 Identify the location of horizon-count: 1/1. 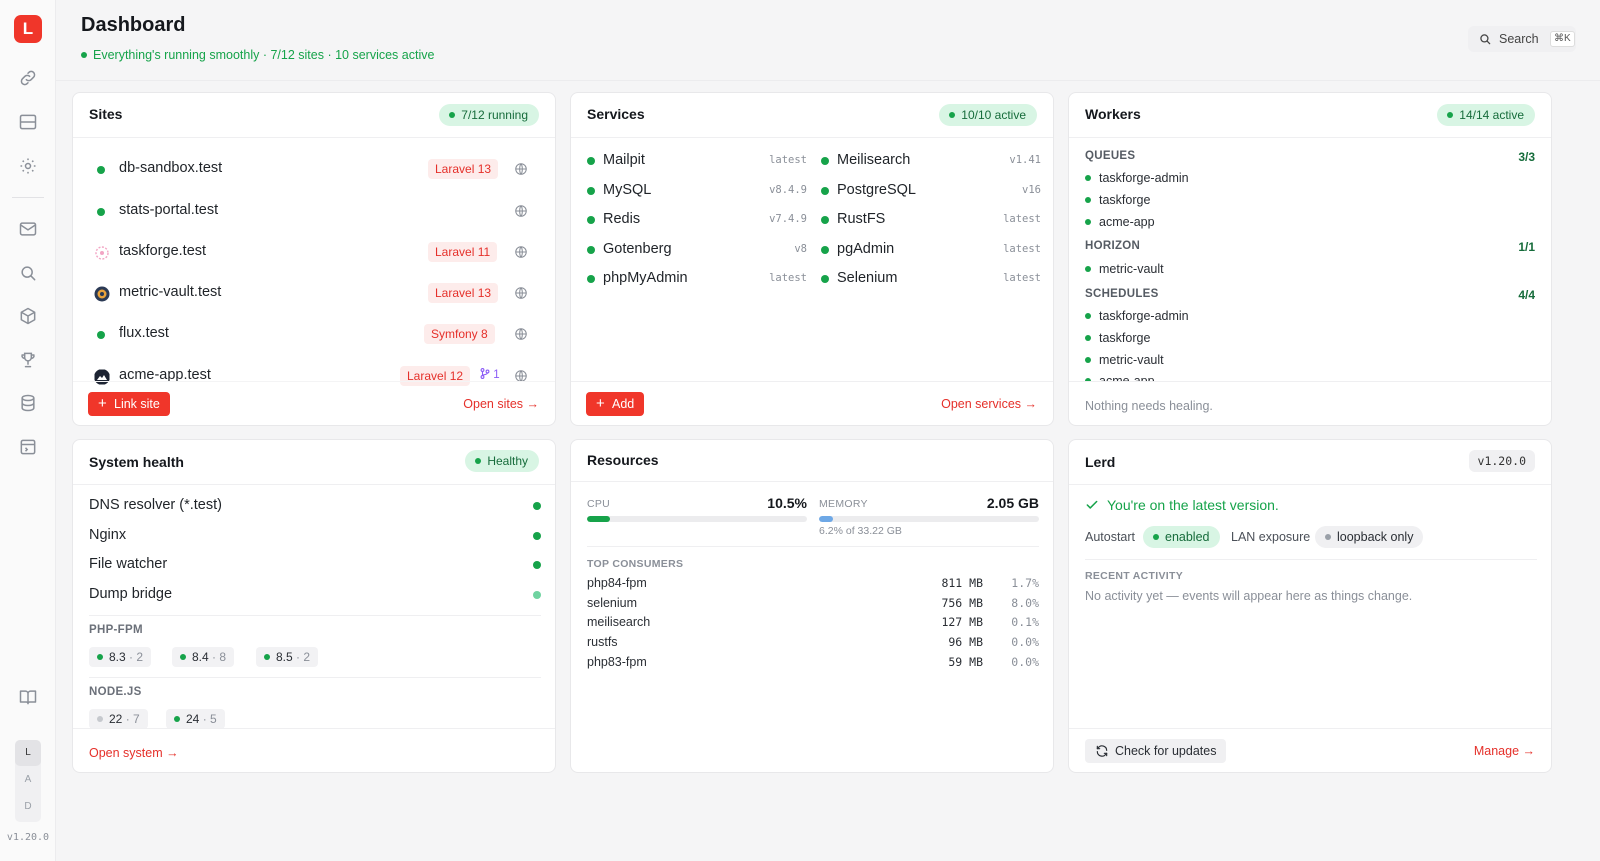
(1526, 247).